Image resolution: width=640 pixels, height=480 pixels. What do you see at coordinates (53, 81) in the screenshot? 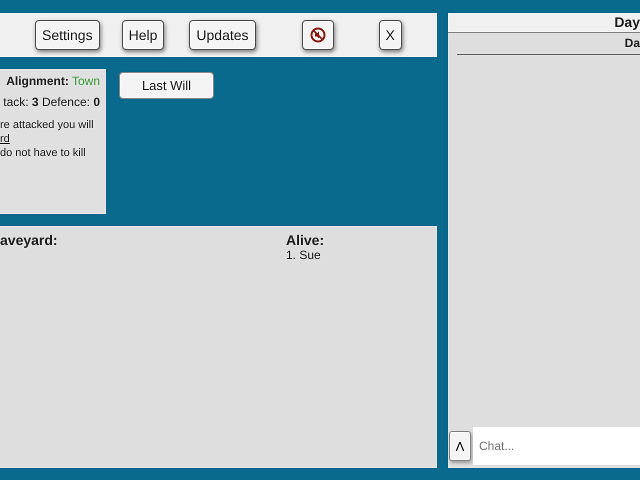
I see `alignment-text: Alignment: Town` at bounding box center [53, 81].